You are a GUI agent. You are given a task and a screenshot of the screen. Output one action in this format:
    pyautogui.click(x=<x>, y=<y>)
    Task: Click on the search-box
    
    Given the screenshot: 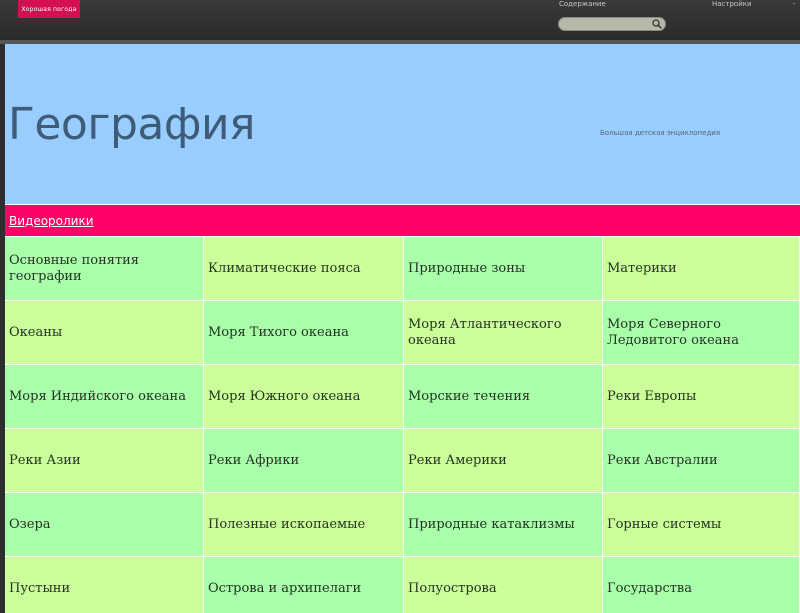 What is the action you would take?
    pyautogui.click(x=612, y=24)
    